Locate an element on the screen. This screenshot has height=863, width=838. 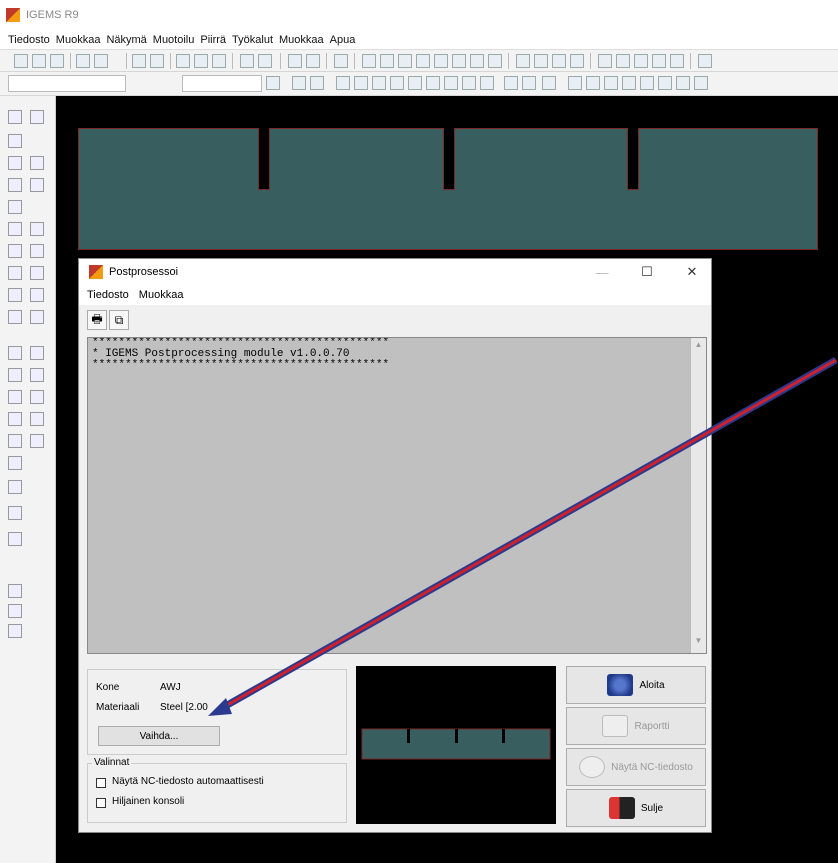
tool-path-icon is located at coordinates (343, 83).